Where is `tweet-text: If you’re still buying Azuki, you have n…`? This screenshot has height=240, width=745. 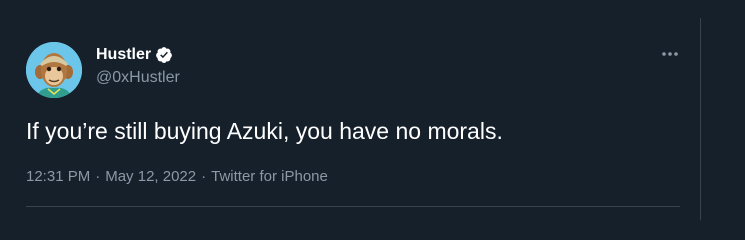
tweet-text: If you’re still buying Azuki, you have n… is located at coordinates (264, 131).